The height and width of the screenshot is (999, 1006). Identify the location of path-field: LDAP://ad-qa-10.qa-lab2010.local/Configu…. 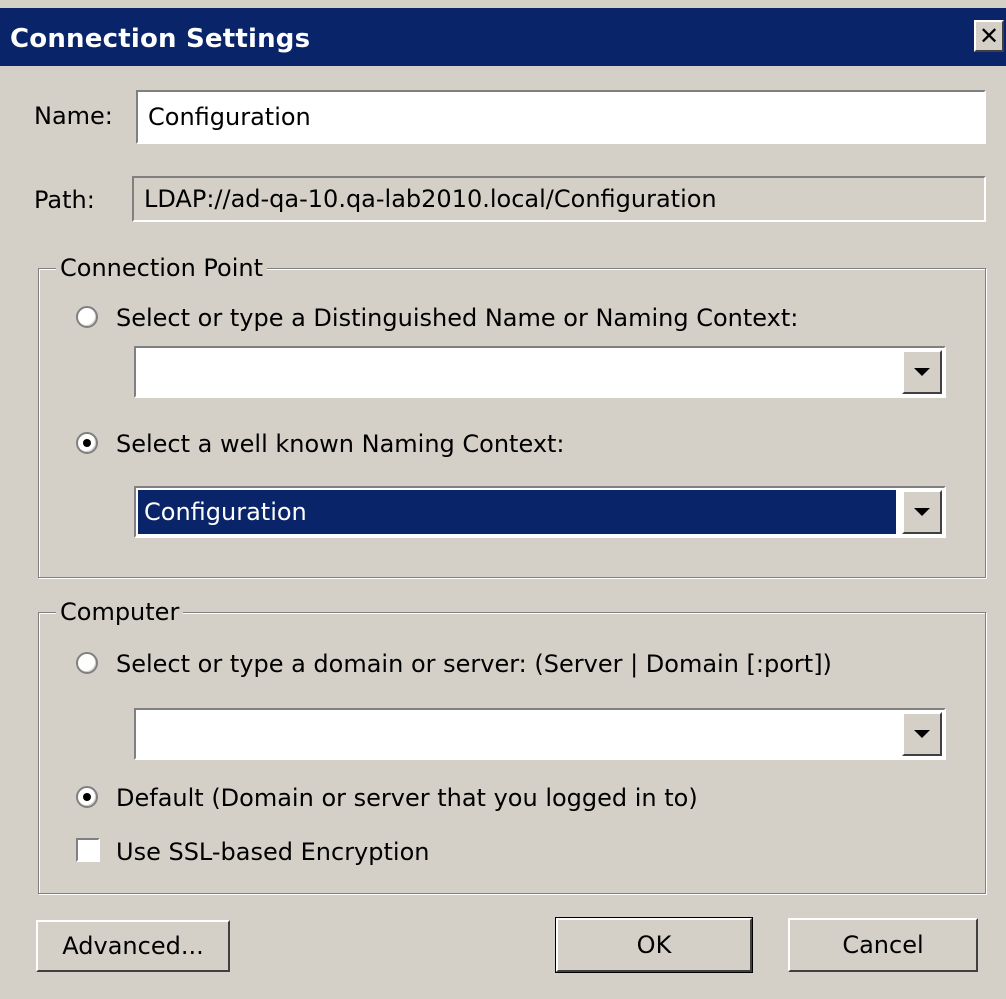
(559, 199).